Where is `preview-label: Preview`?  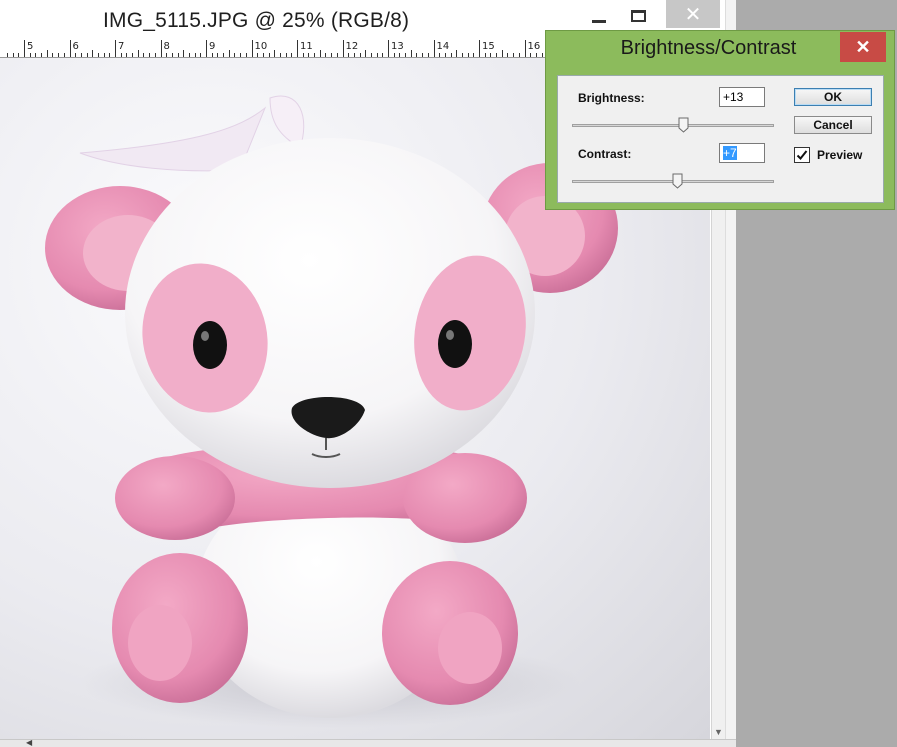 preview-label: Preview is located at coordinates (840, 155).